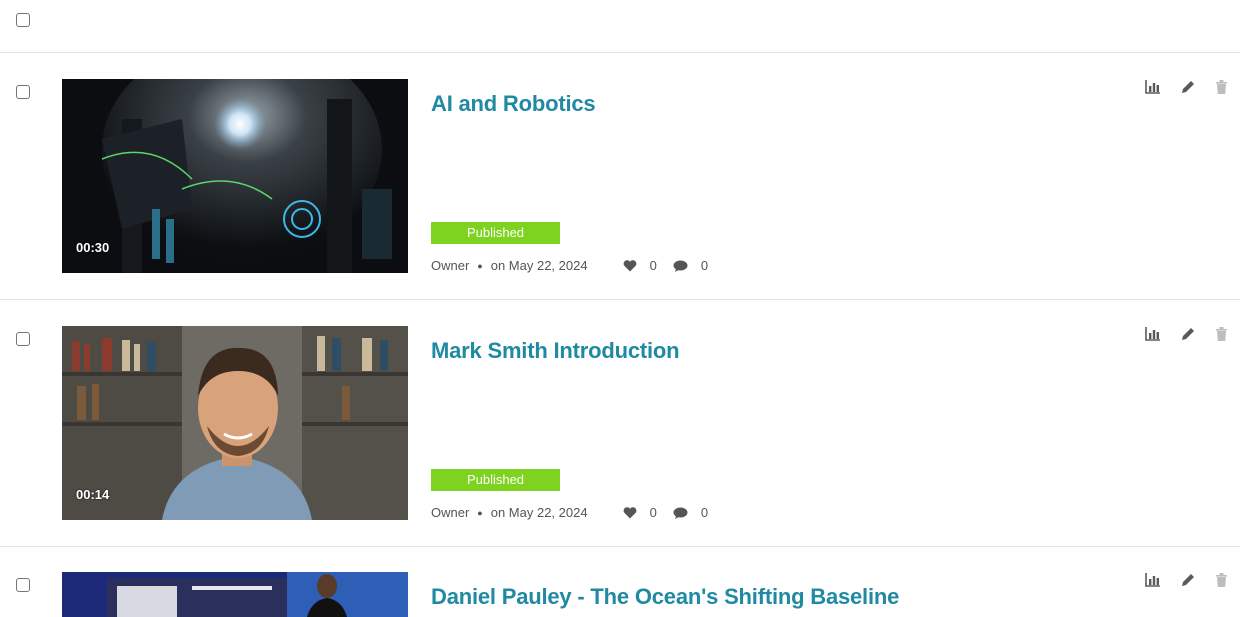 The image size is (1240, 617). What do you see at coordinates (93, 494) in the screenshot?
I see `duration-label: 00:14` at bounding box center [93, 494].